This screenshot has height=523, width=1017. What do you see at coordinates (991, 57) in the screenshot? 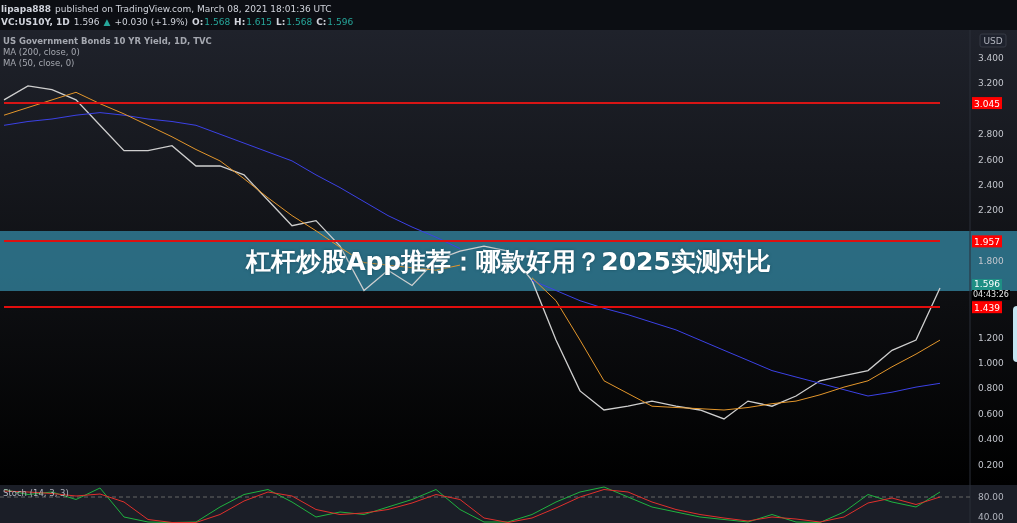
I see `axis-tick-label: 3.400` at bounding box center [991, 57].